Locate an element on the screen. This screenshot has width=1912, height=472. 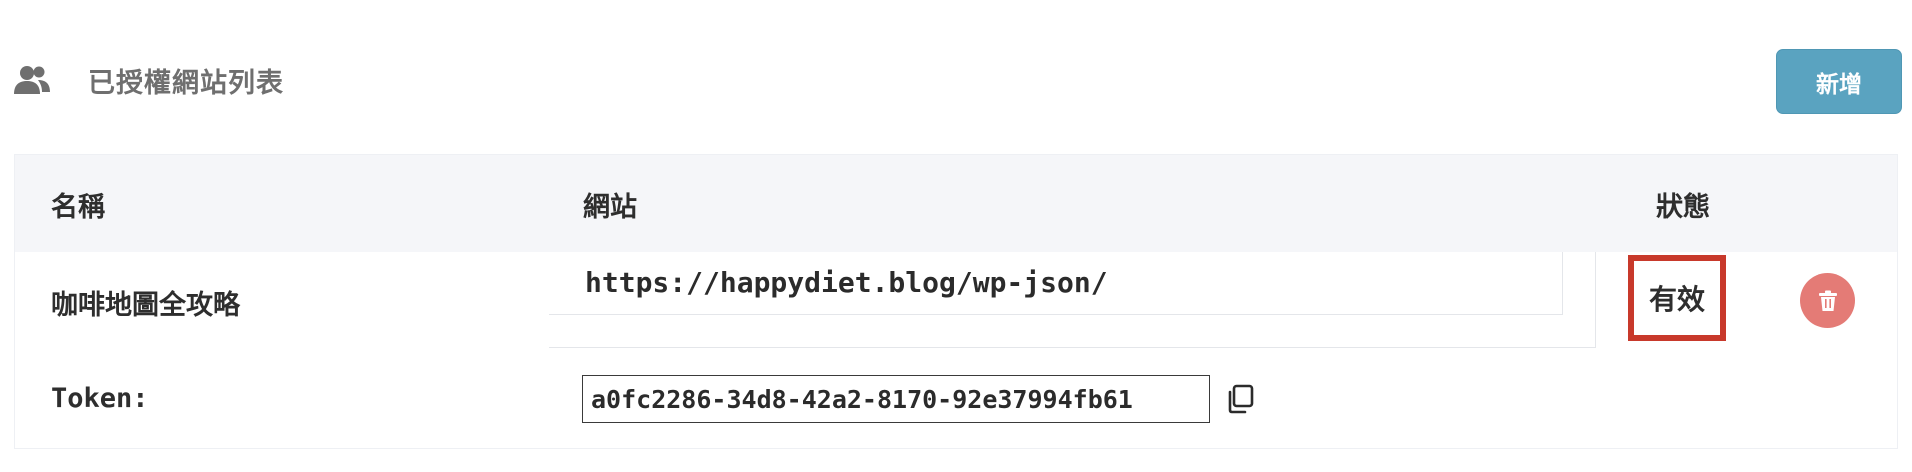
trash-icon is located at coordinates (1827, 300).